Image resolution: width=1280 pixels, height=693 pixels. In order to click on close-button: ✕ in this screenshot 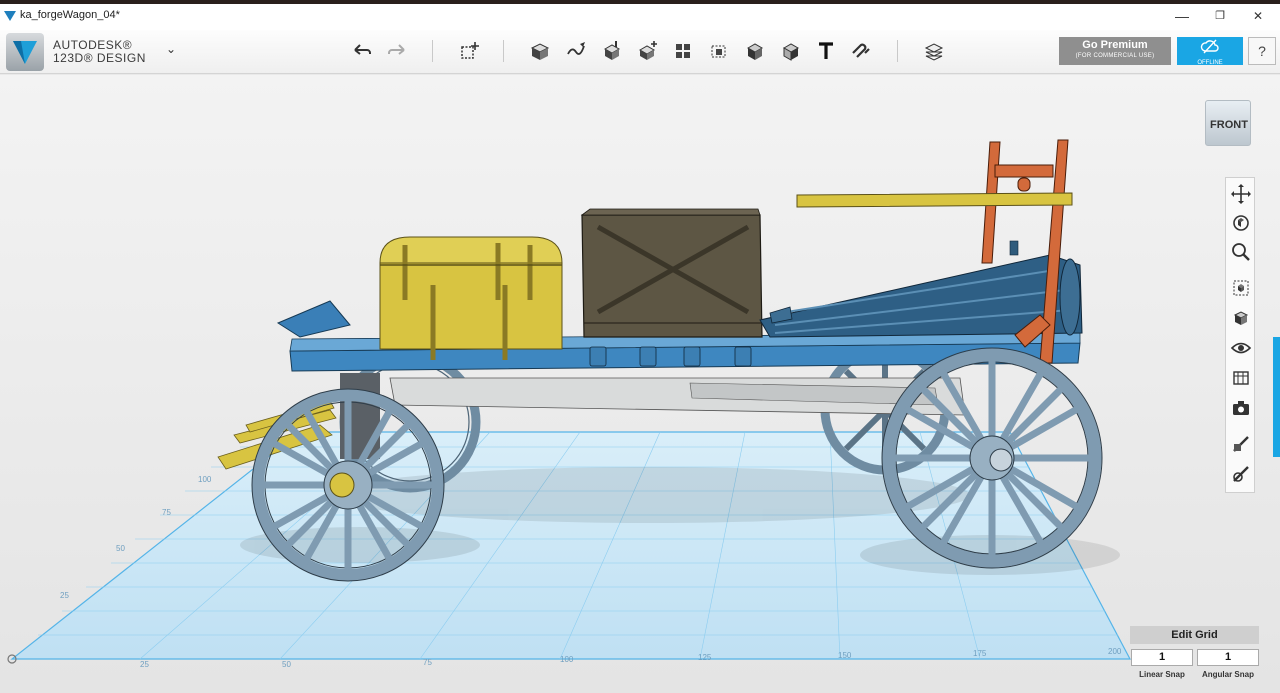, I will do `click(1258, 16)`.